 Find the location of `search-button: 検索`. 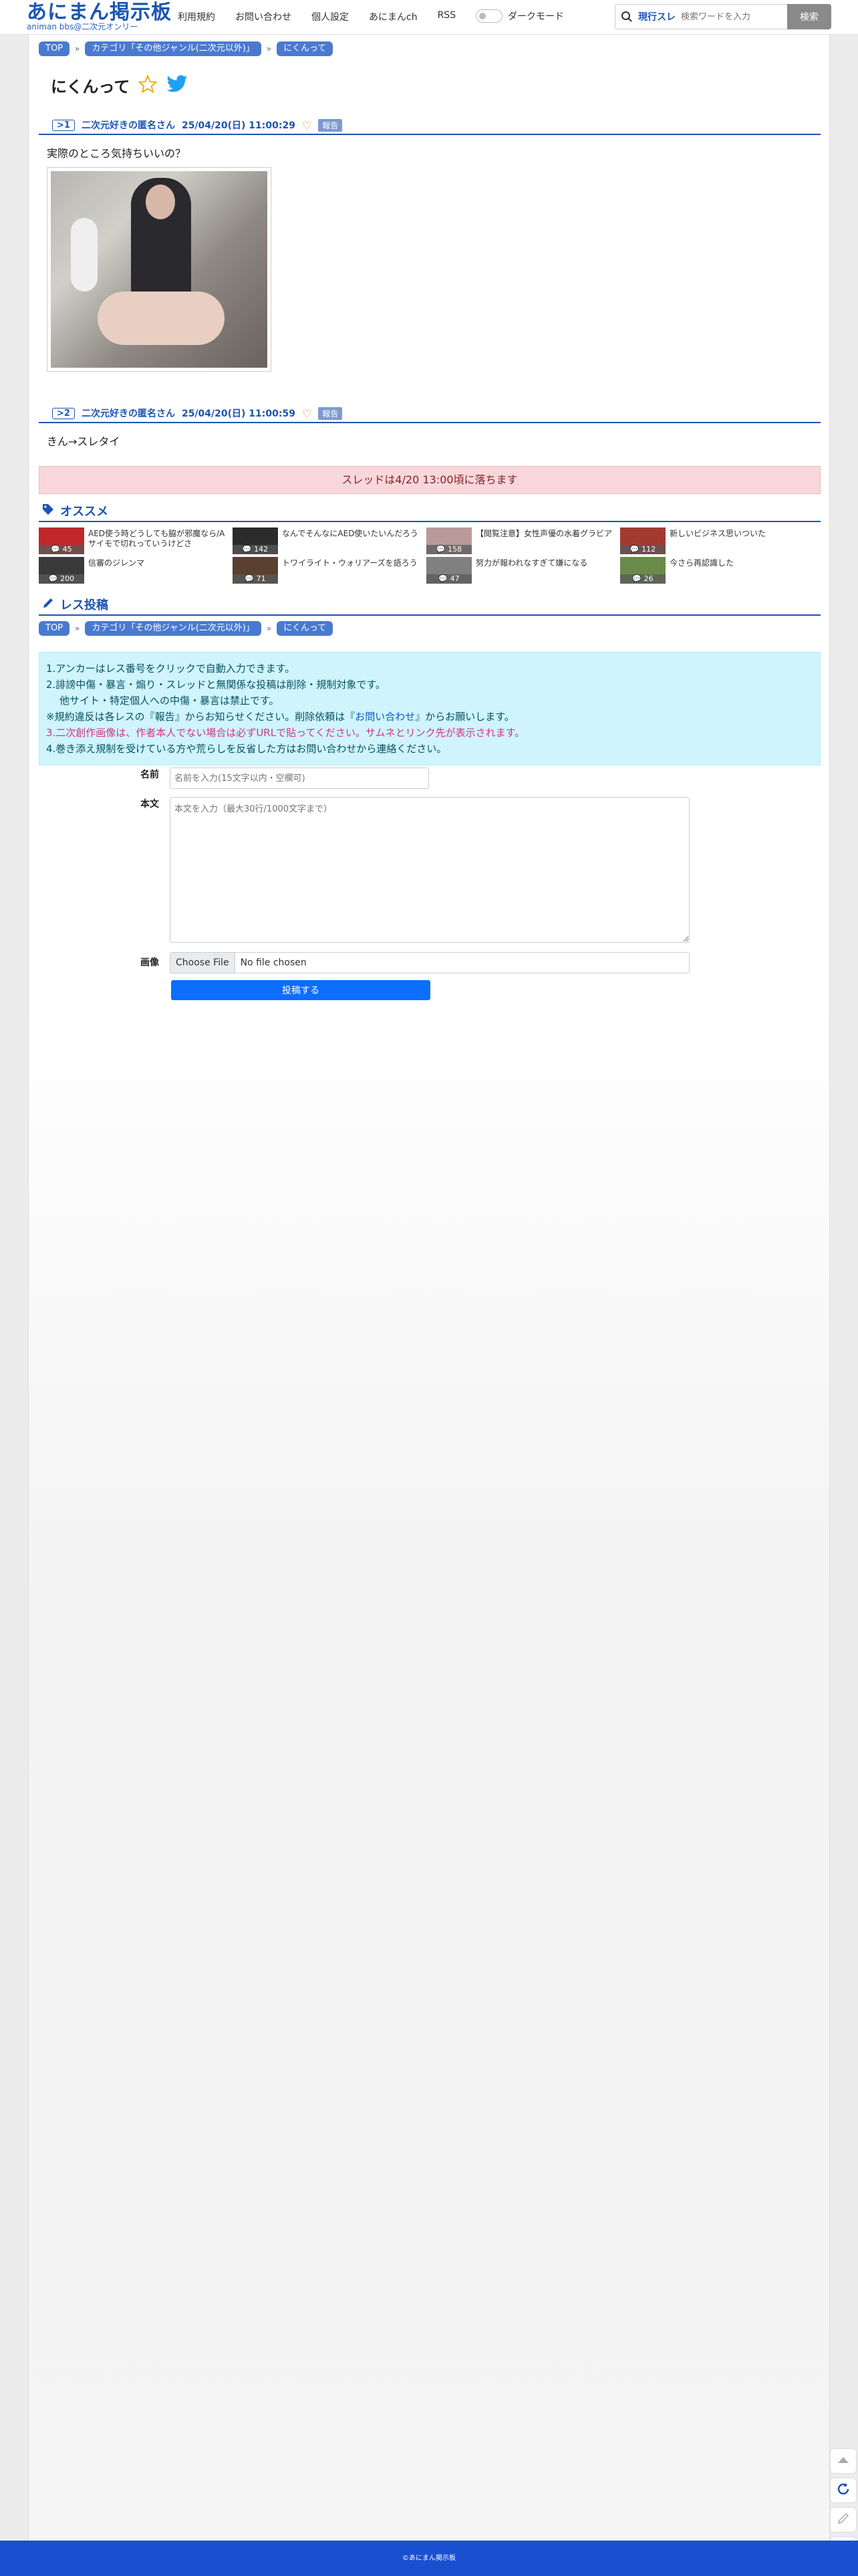

search-button: 検索 is located at coordinates (809, 16).